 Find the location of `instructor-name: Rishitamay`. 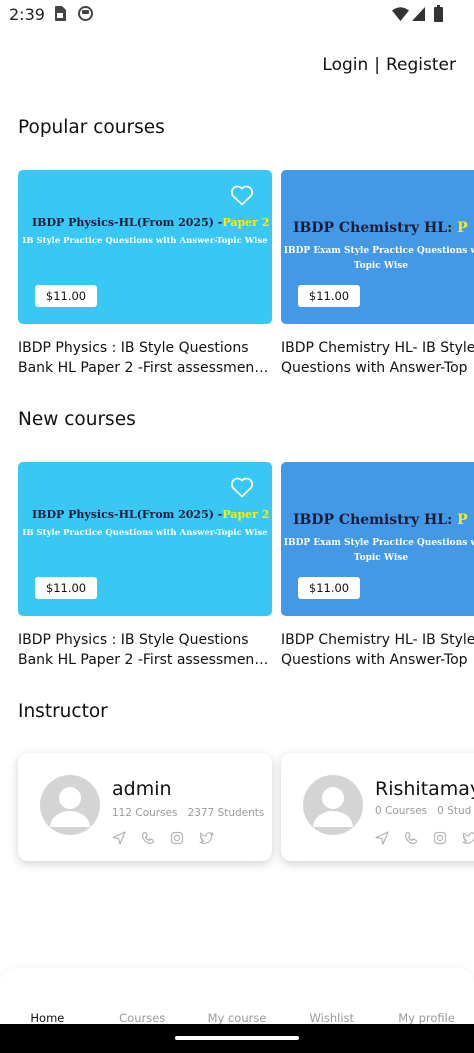

instructor-name: Rishitamay is located at coordinates (424, 789).